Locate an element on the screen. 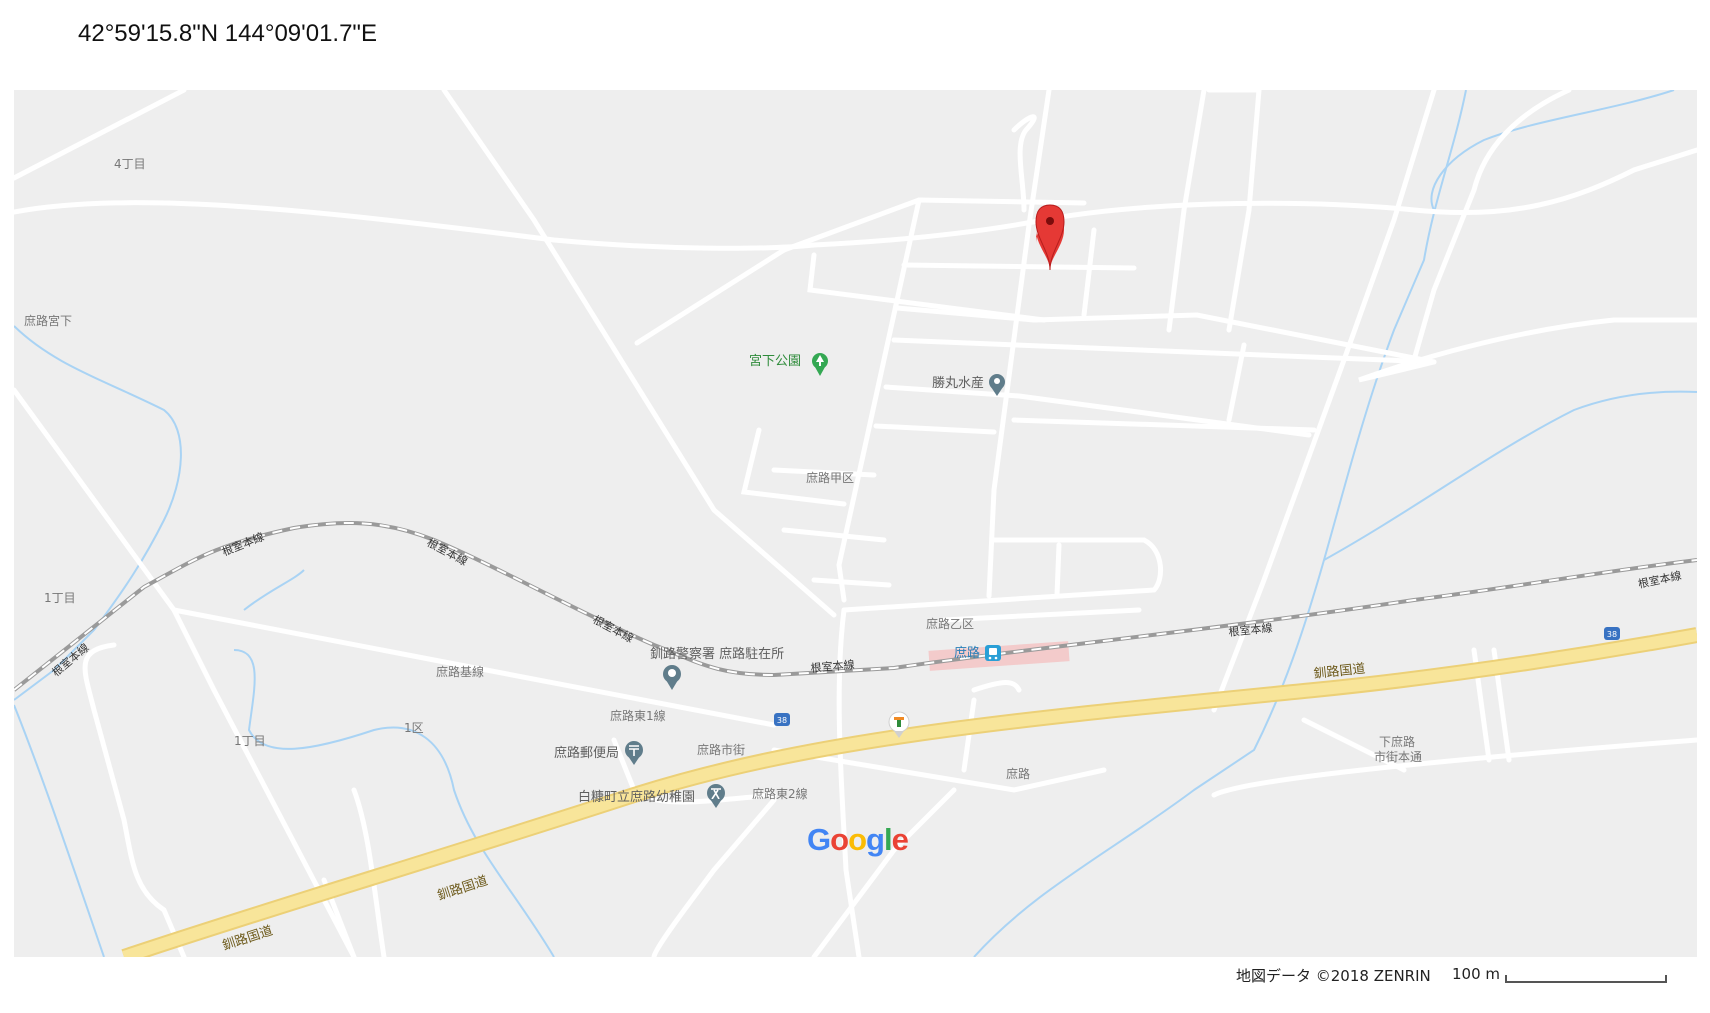 This screenshot has height=1013, width=1710. area-label-shoro-otsuku: 庶路乙区 is located at coordinates (950, 623).